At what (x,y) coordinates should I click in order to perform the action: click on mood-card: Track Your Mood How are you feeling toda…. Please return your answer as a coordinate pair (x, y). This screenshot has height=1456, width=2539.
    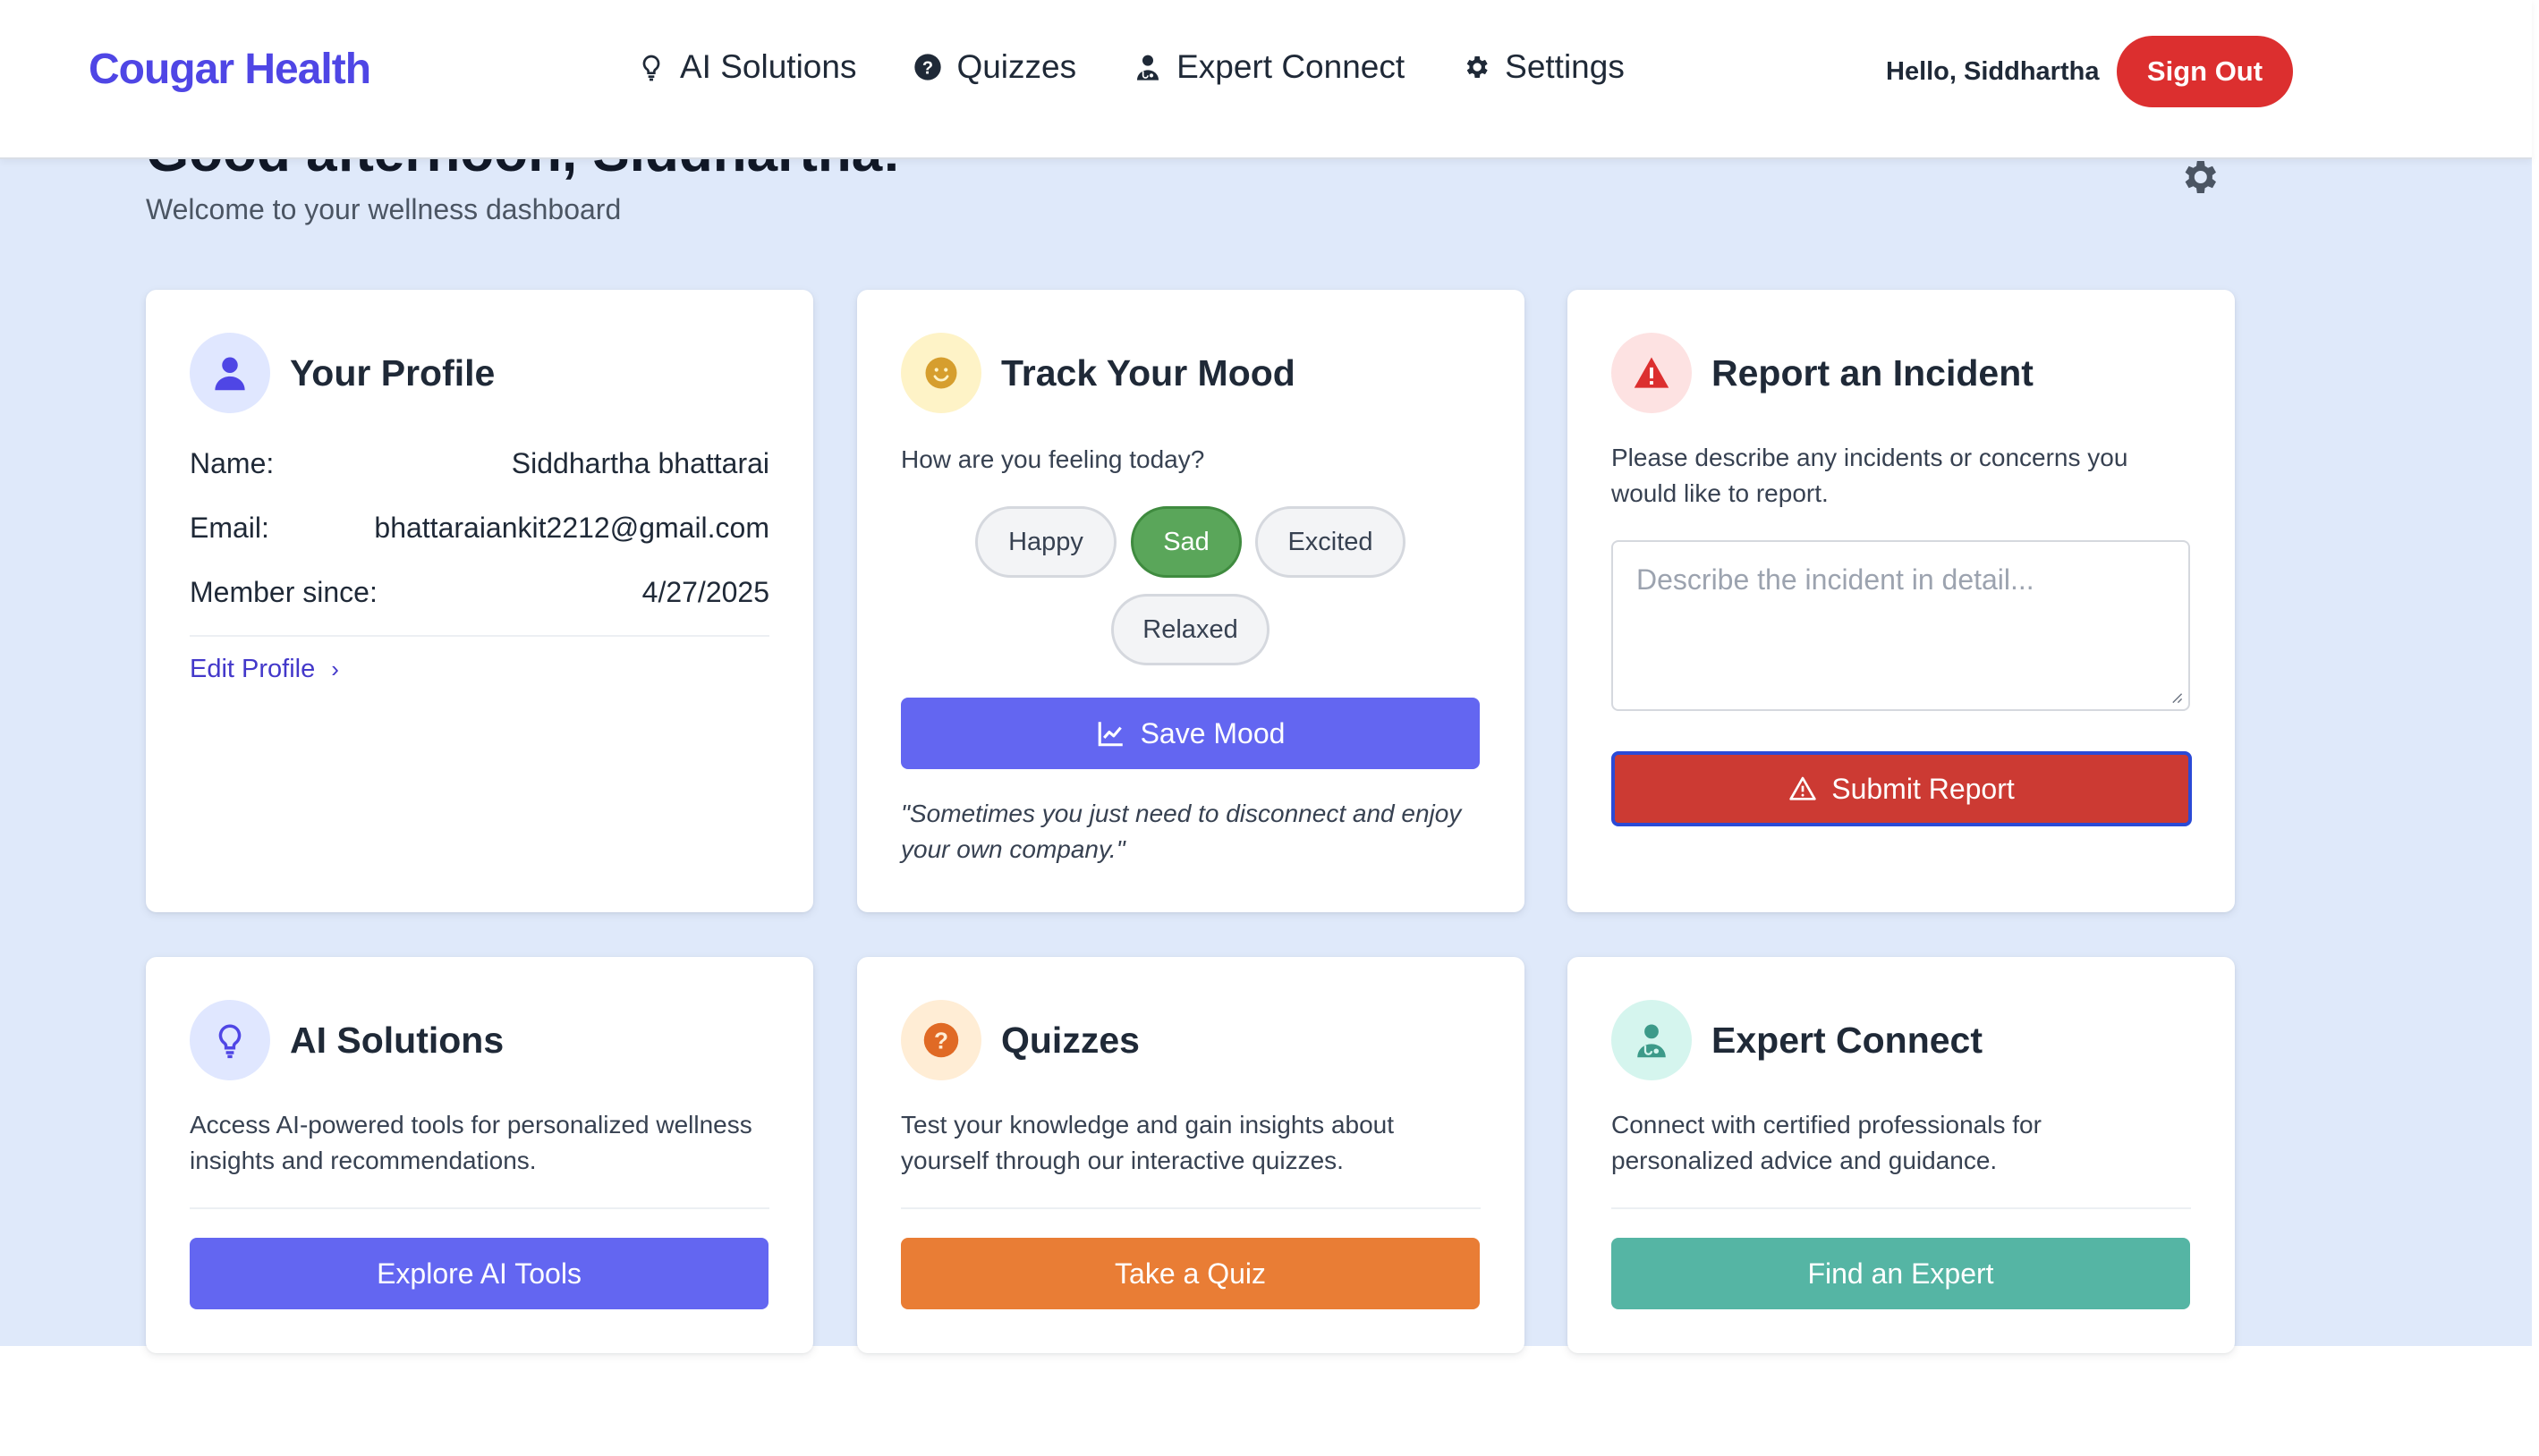
    Looking at the image, I should click on (1190, 601).